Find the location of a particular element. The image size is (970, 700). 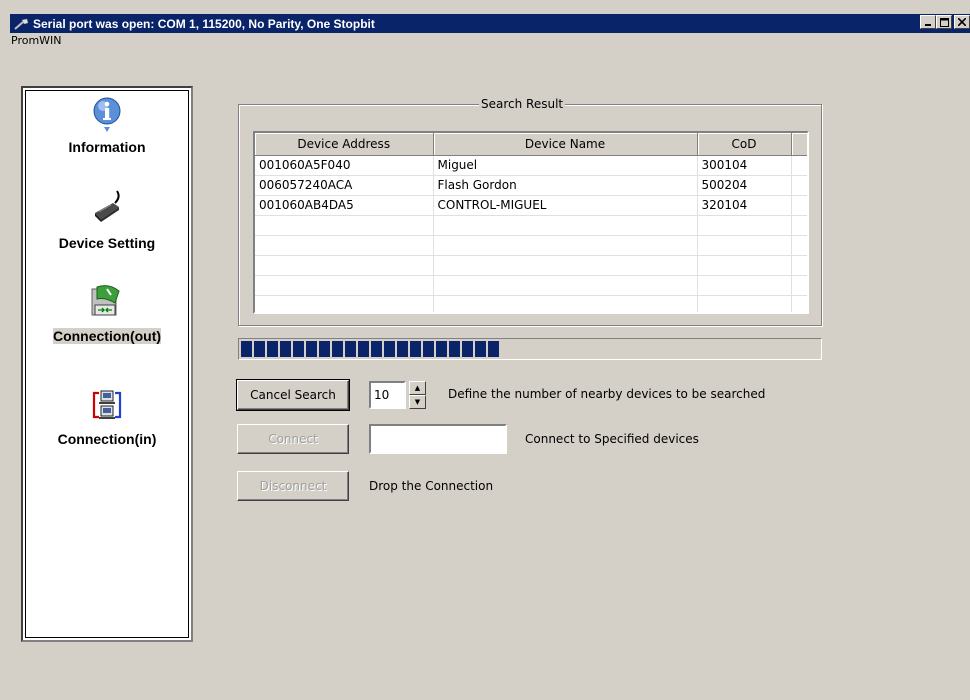

close-icon is located at coordinates (962, 22).